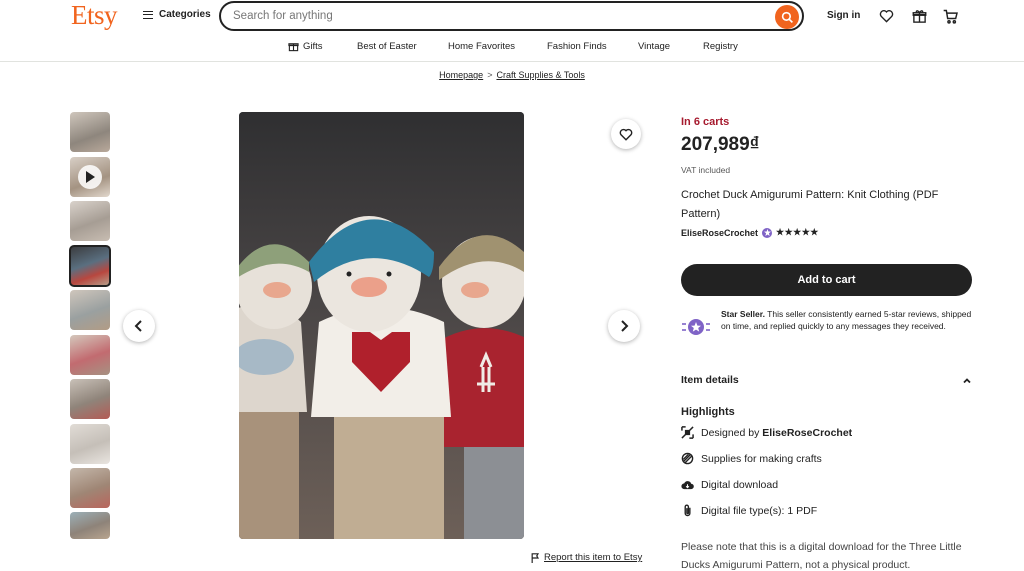  I want to click on chevron-right-icon, so click(625, 326).